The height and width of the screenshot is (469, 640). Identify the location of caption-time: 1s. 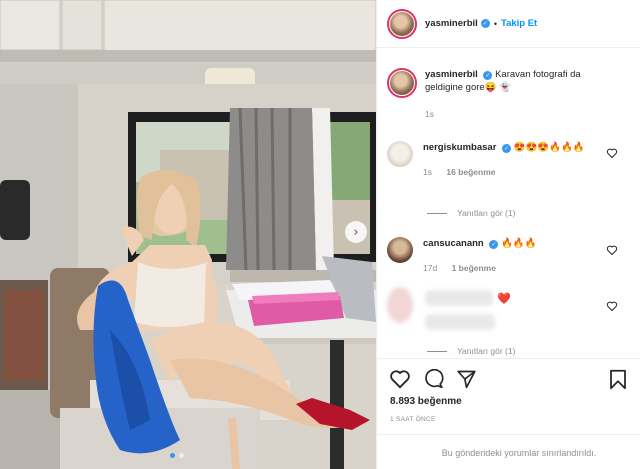
(429, 114).